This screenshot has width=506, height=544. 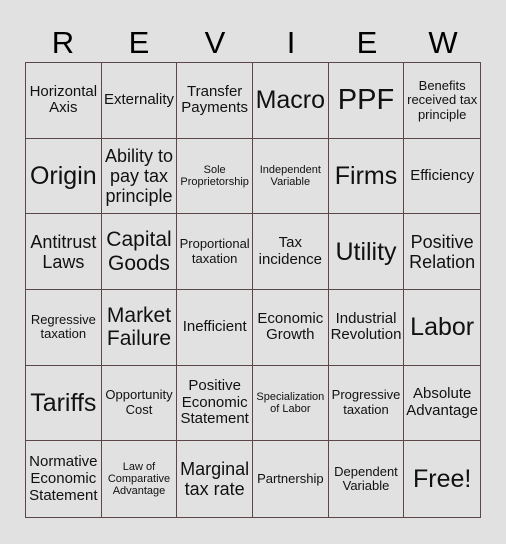 What do you see at coordinates (367, 479) in the screenshot?
I see `bingo-cell: Dependent Variable` at bounding box center [367, 479].